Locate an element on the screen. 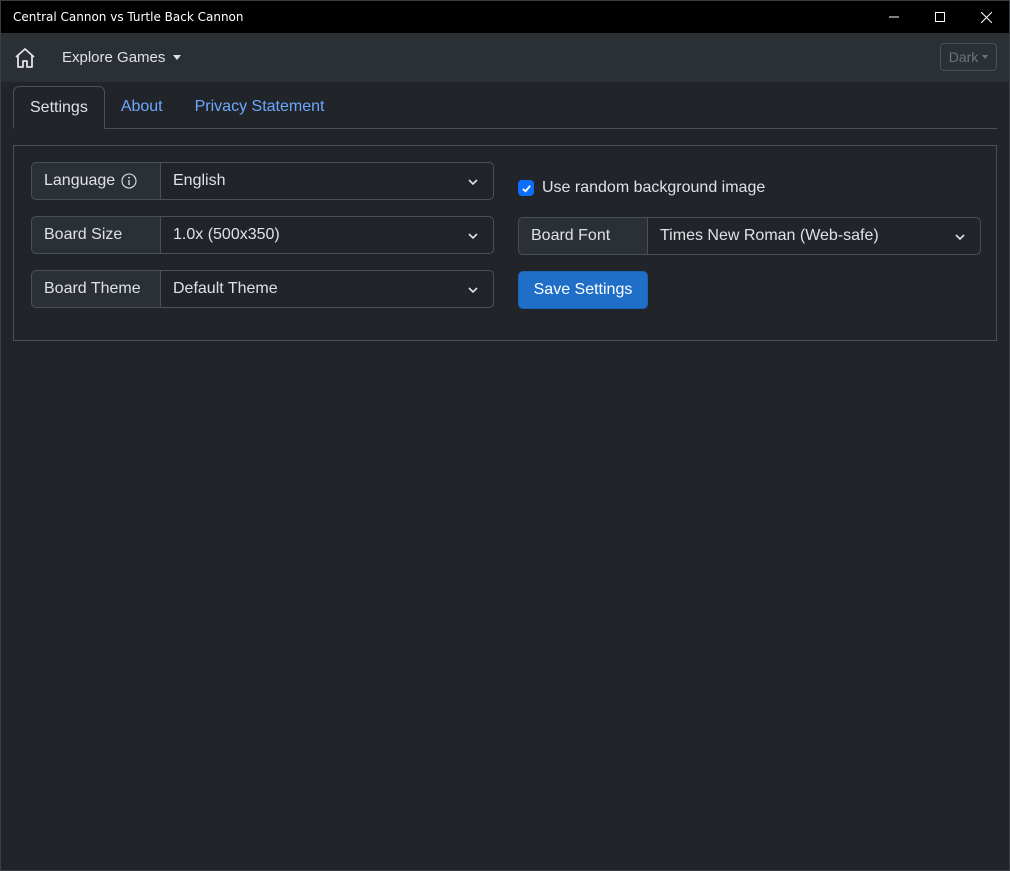 This screenshot has width=1010, height=871. board-font-group: Board Font Times New Roman (Web-safe) is located at coordinates (749, 236).